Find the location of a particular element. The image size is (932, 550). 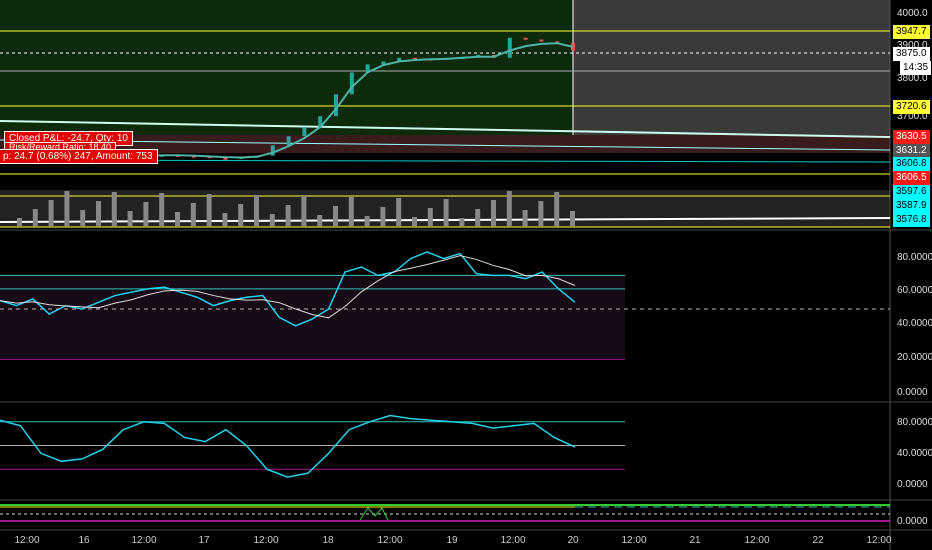

stoch-k-line is located at coordinates (288, 446).